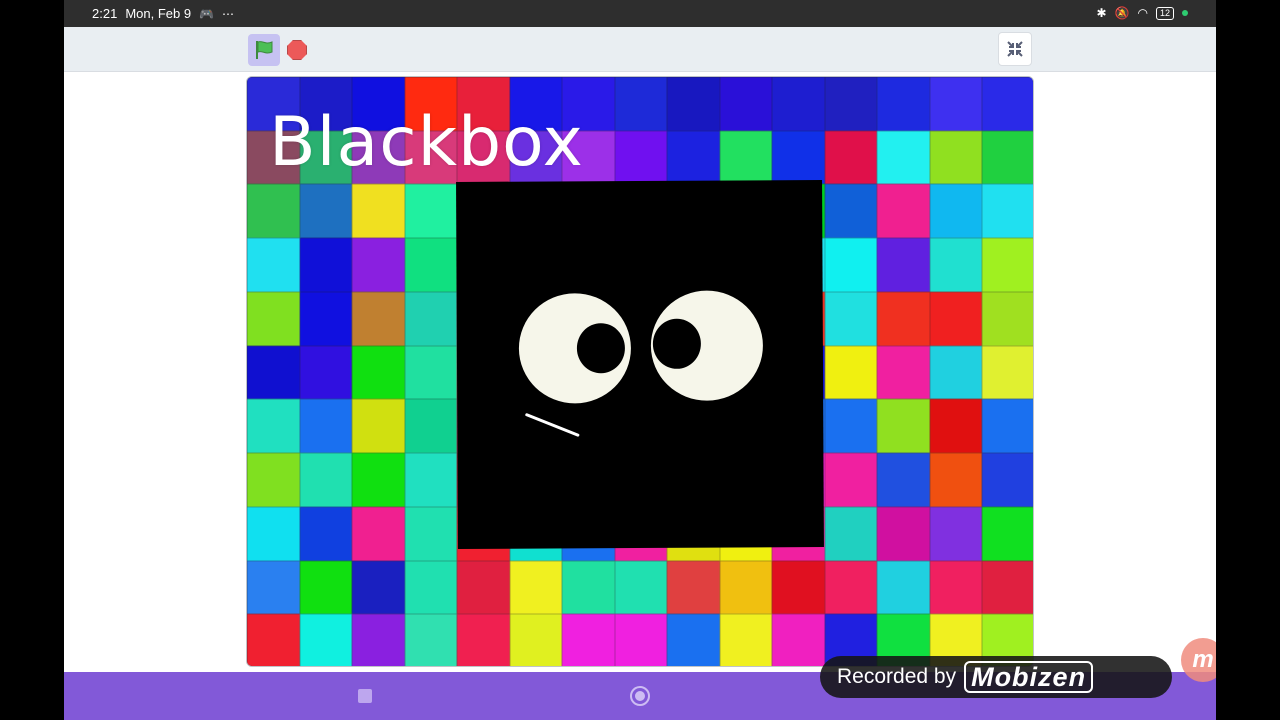 This screenshot has height=720, width=1280. I want to click on mute-bell-icon: 🔕, so click(1122, 13).